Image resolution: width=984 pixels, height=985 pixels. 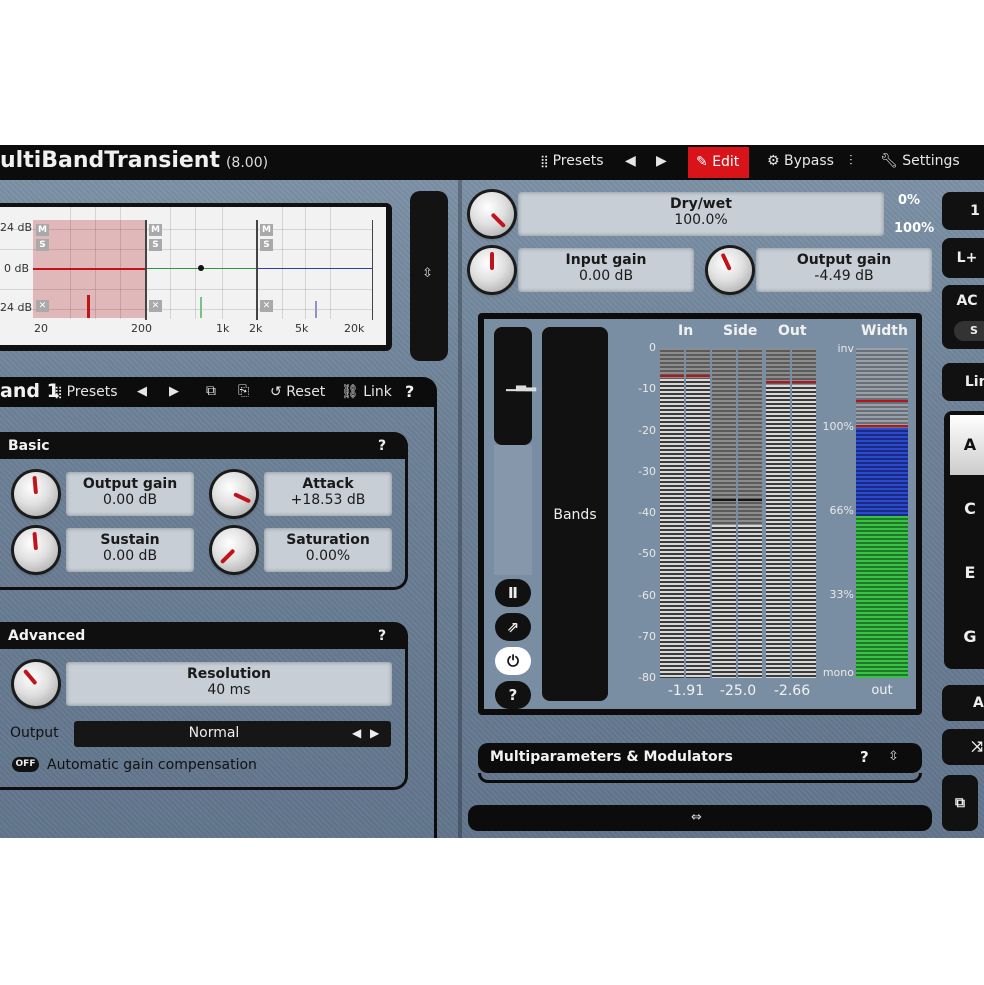 What do you see at coordinates (700, 818) in the screenshot?
I see `bottom-expand-button: ⇔` at bounding box center [700, 818].